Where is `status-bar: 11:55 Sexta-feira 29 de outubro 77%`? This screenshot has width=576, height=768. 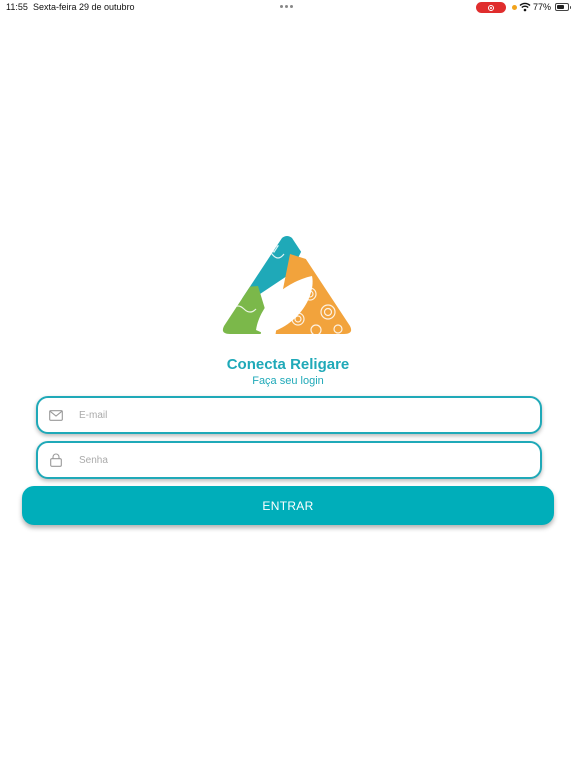 status-bar: 11:55 Sexta-feira 29 de outubro 77% is located at coordinates (288, 8).